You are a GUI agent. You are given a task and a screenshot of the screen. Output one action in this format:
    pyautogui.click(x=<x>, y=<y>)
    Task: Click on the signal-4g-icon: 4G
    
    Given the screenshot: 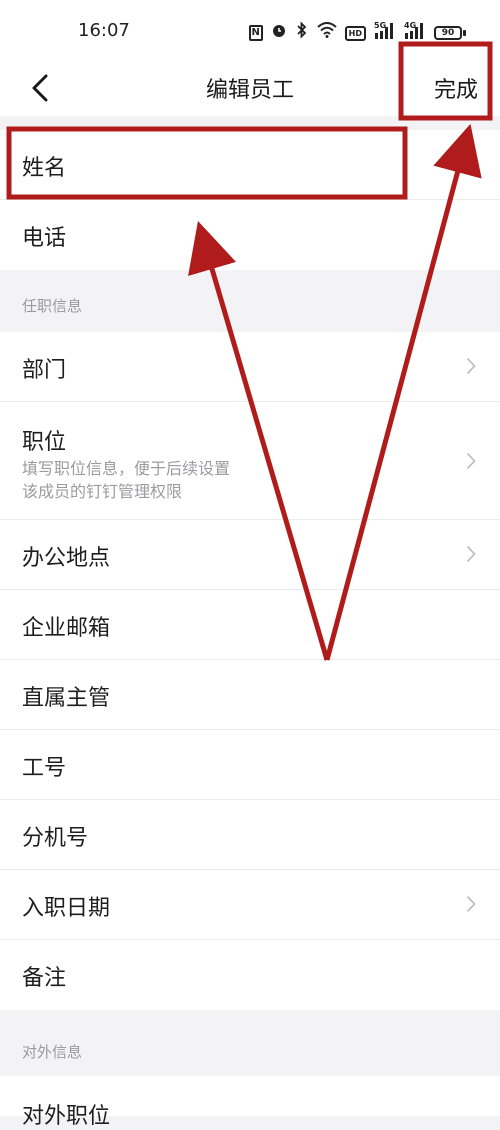 What is the action you would take?
    pyautogui.click(x=415, y=33)
    